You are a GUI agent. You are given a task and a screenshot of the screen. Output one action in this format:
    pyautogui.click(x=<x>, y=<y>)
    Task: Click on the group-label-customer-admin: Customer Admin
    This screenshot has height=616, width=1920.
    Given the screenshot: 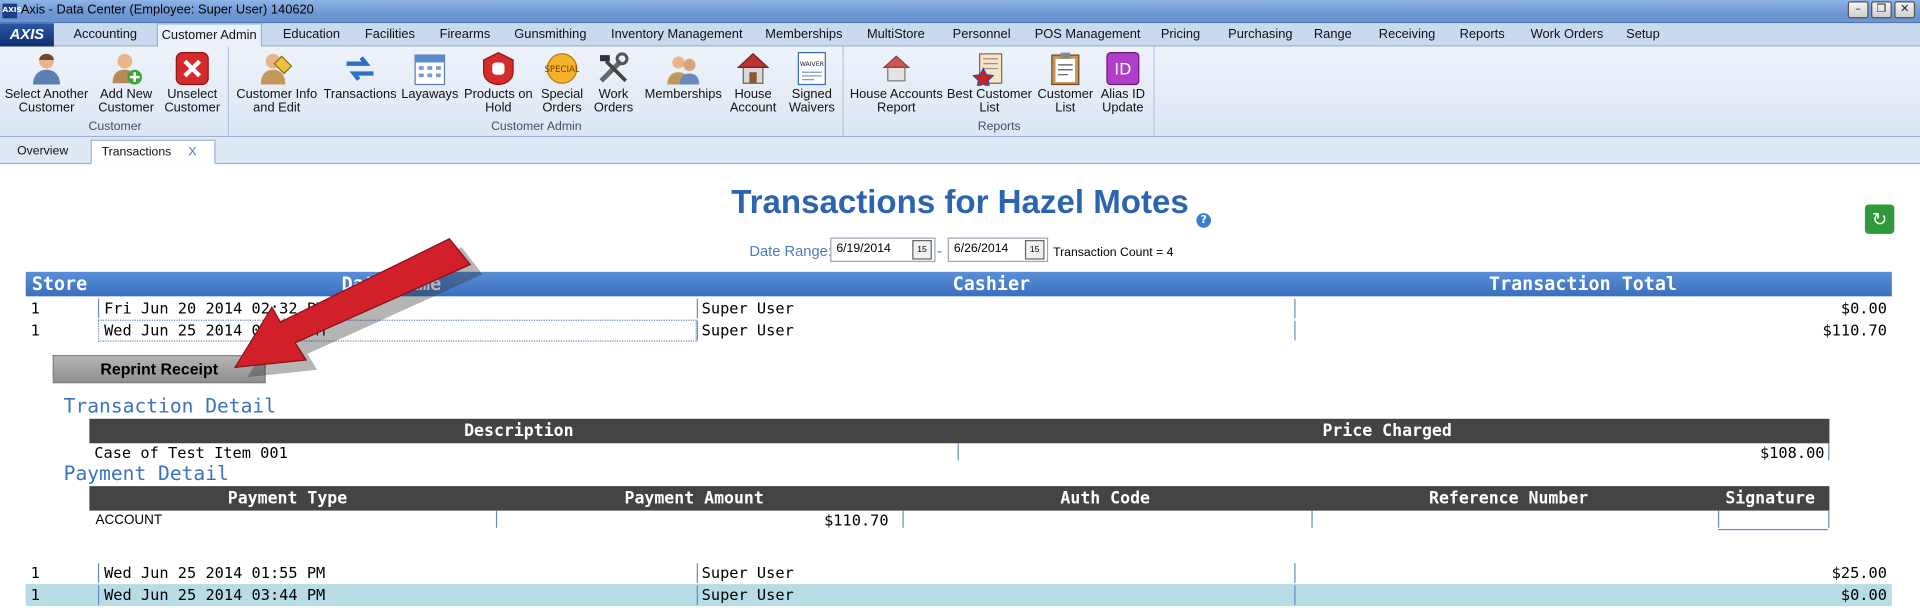 What is the action you would take?
    pyautogui.click(x=536, y=127)
    